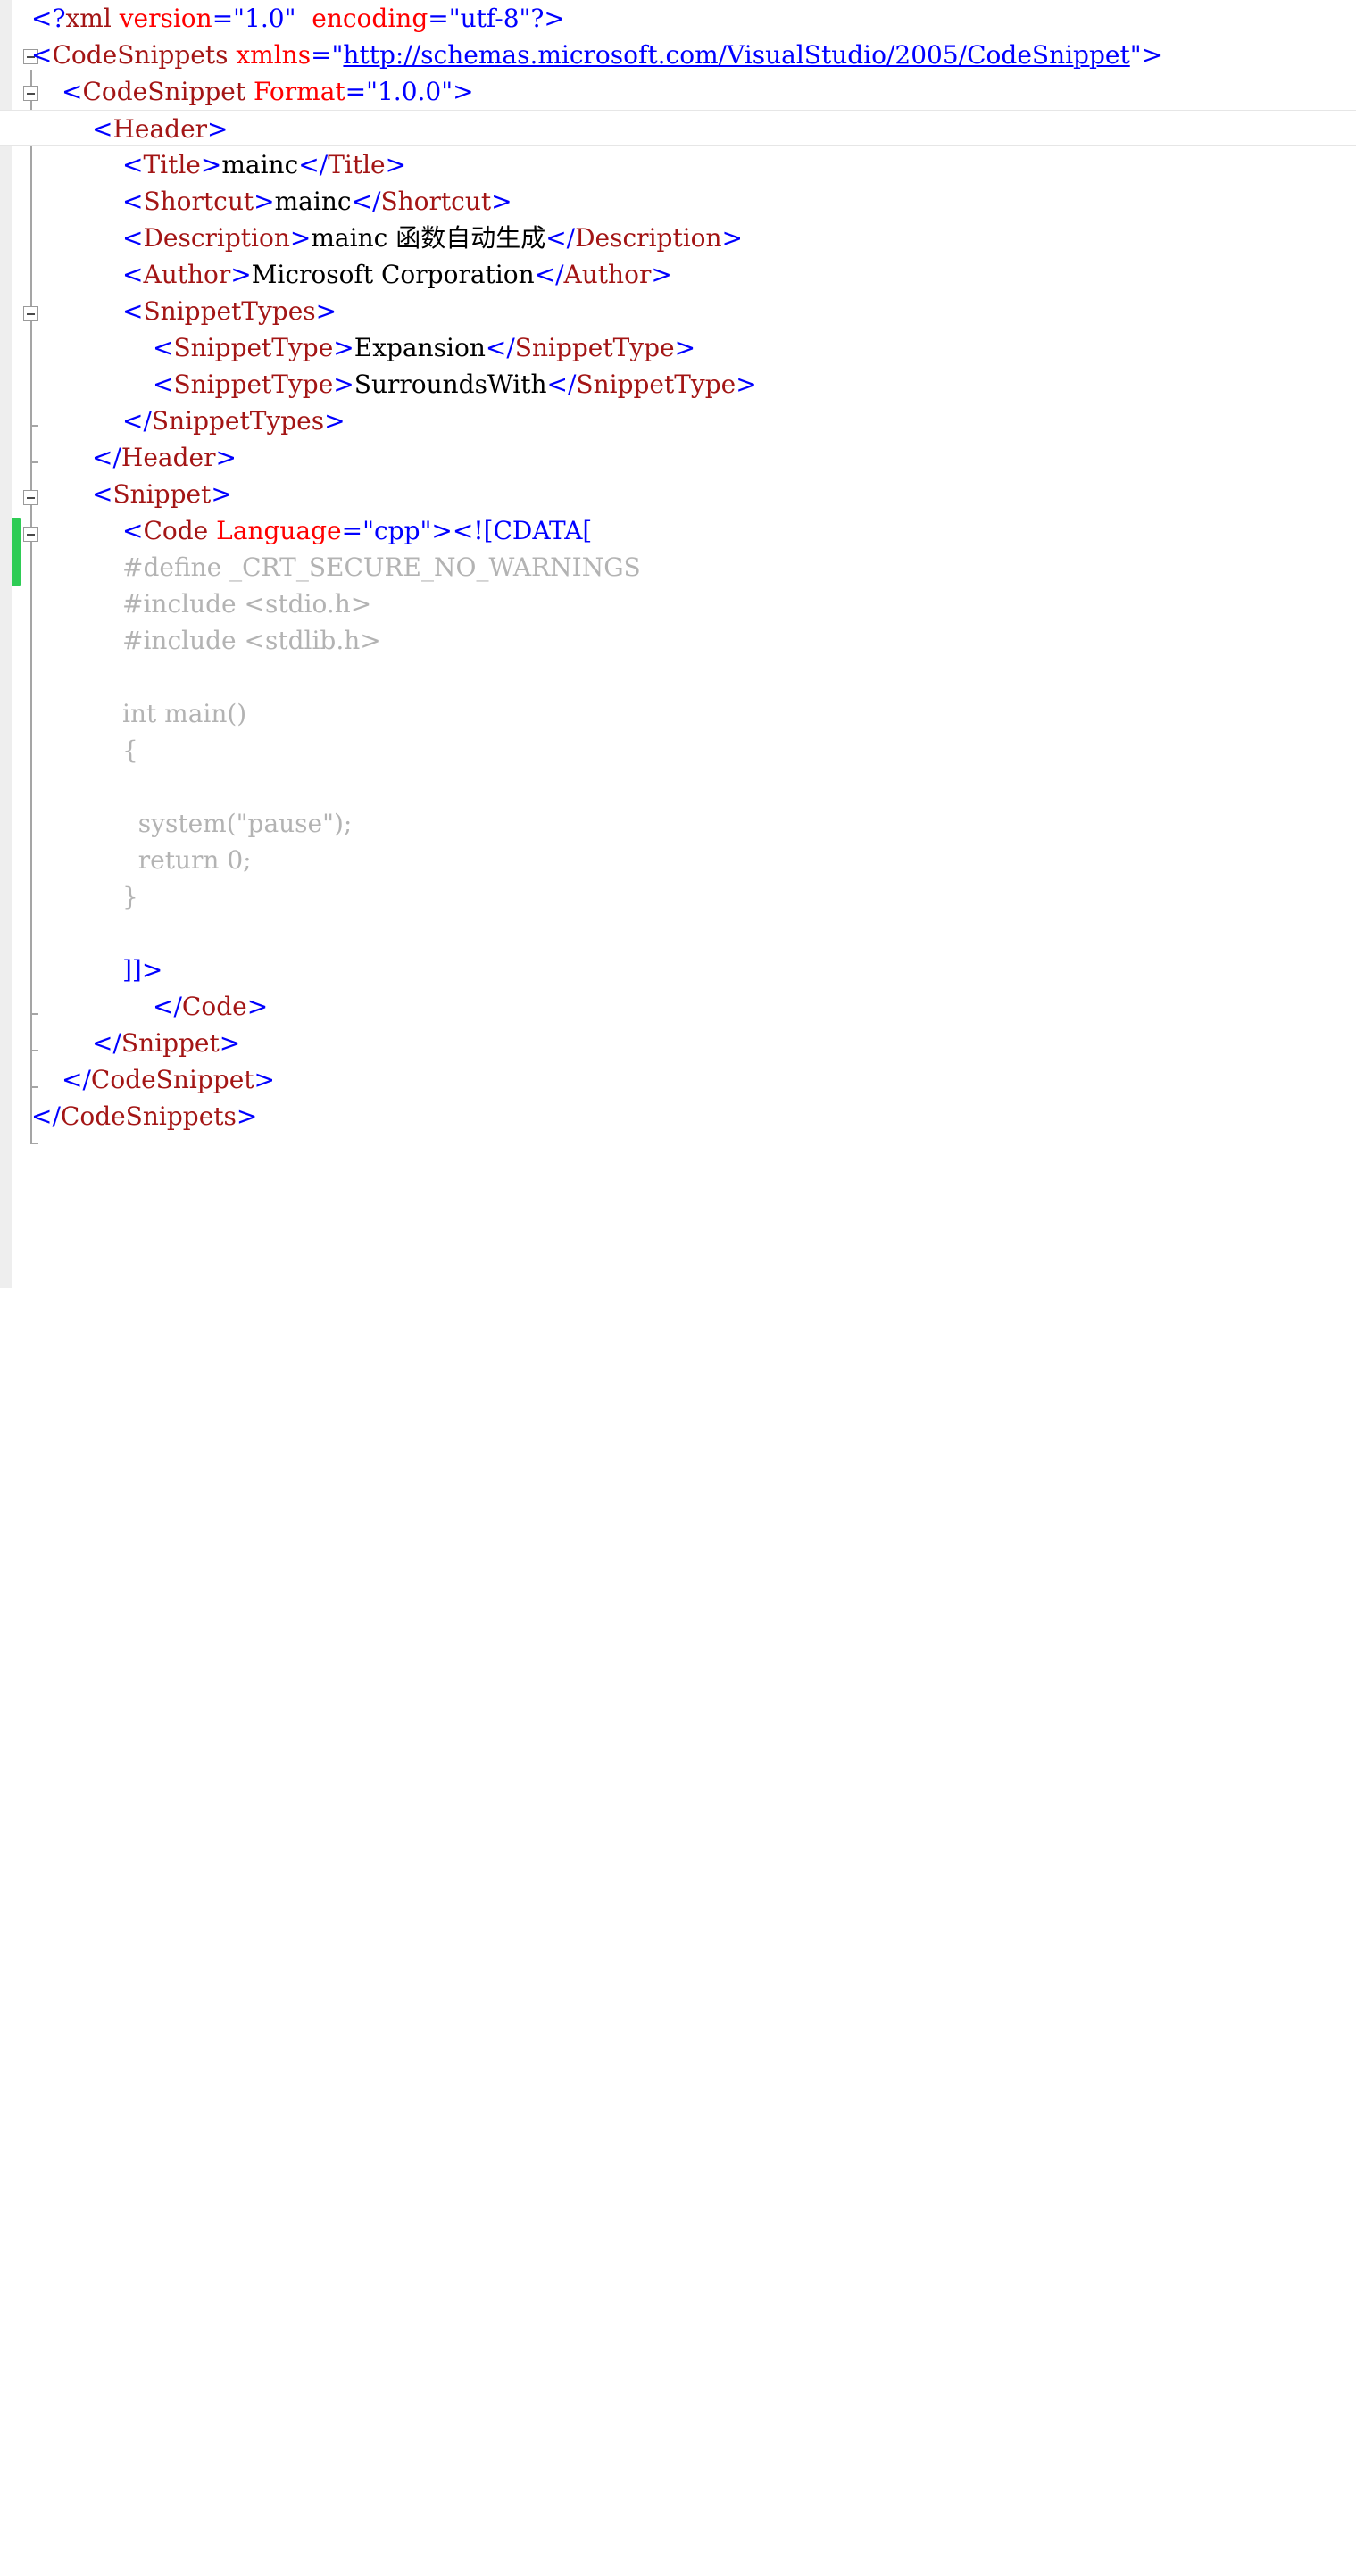  I want to click on code-line-snippettype-surroundswith: <SnippetType>SurroundsWith</SnippetType>, so click(678, 384).